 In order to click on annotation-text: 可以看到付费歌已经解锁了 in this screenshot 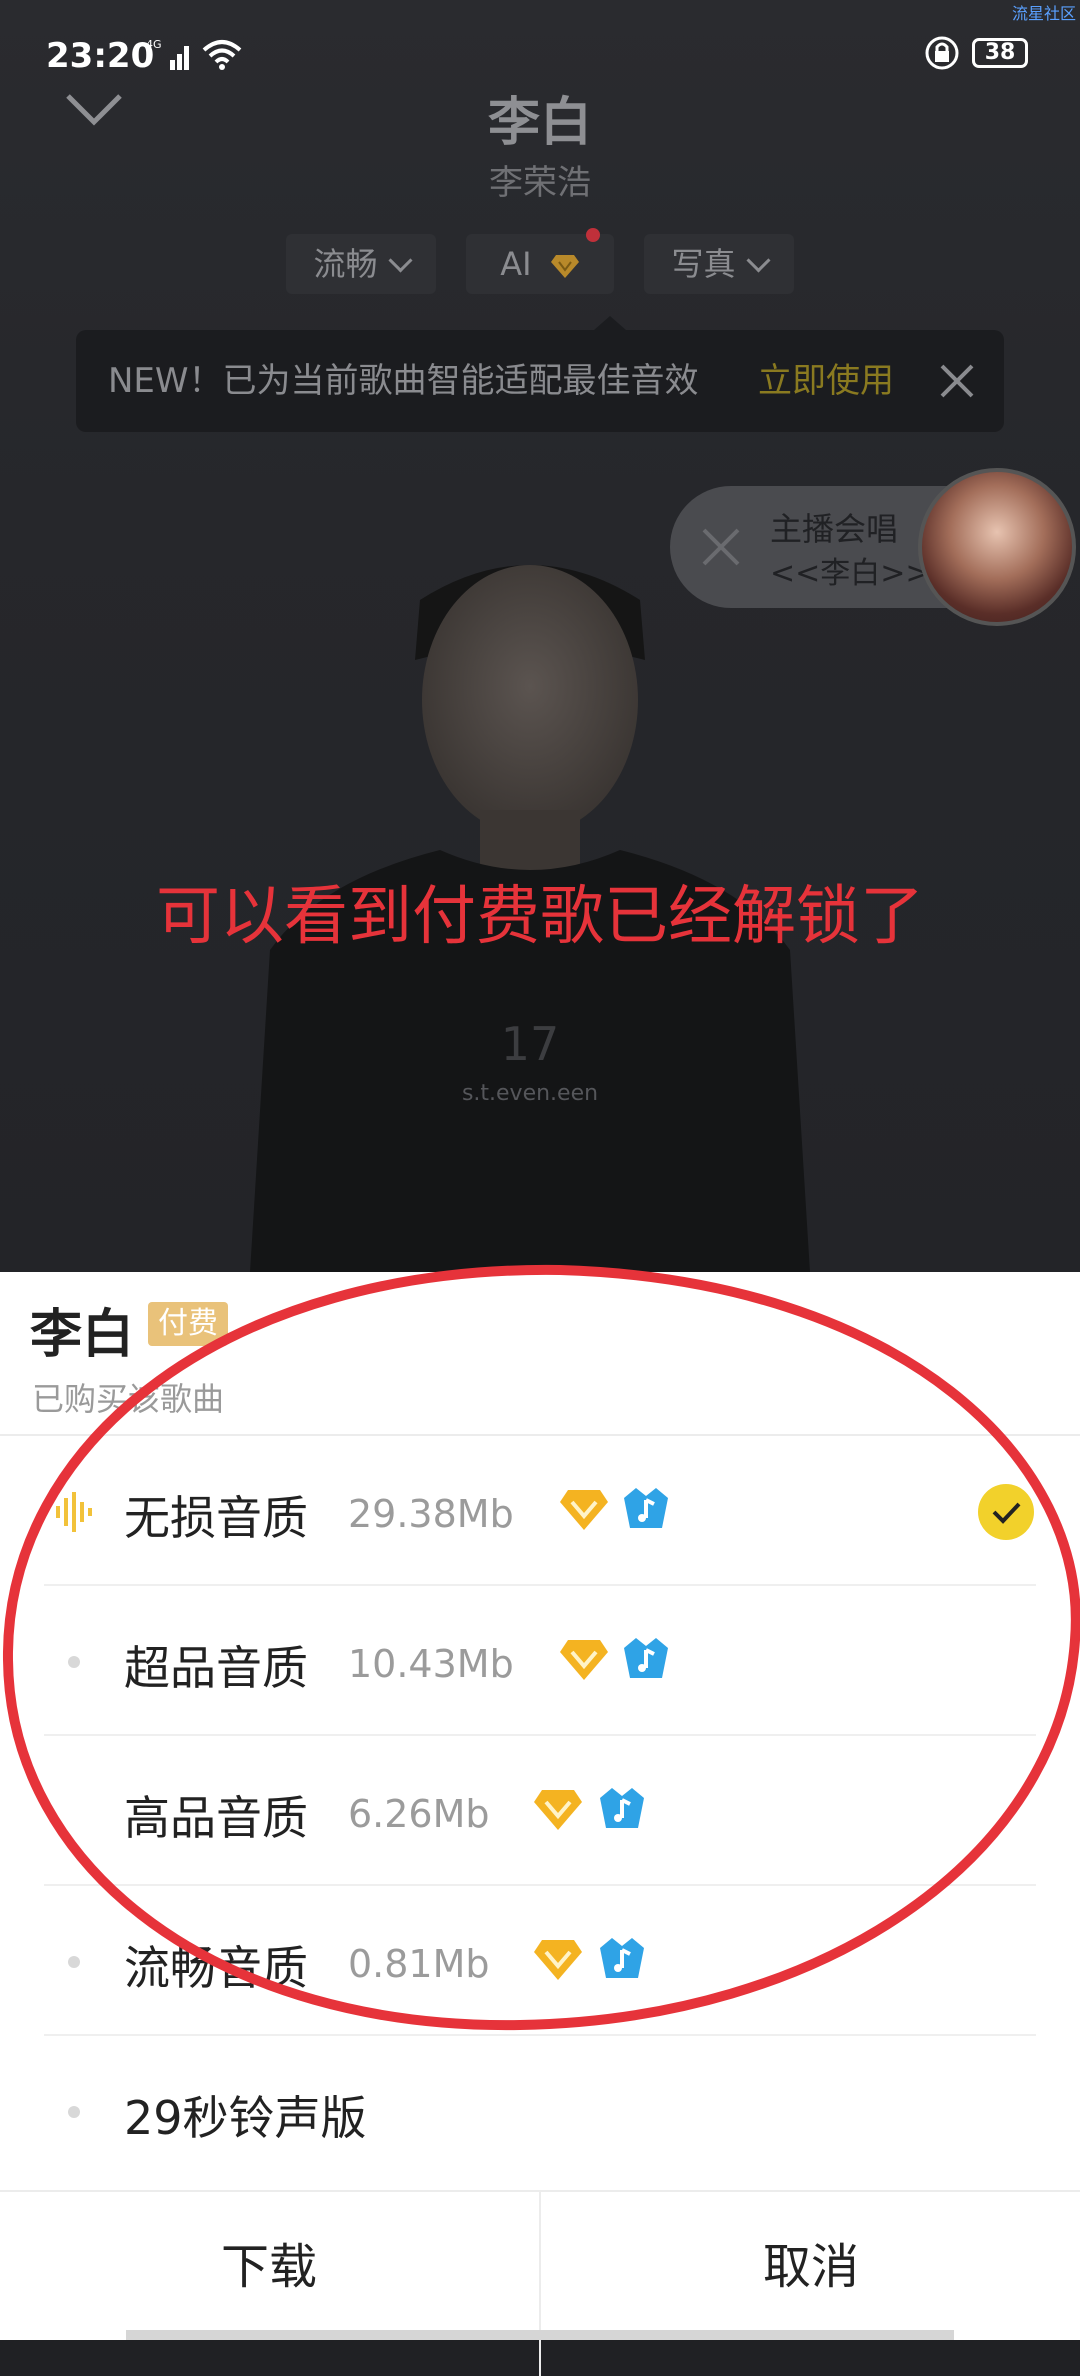, I will do `click(540, 917)`.